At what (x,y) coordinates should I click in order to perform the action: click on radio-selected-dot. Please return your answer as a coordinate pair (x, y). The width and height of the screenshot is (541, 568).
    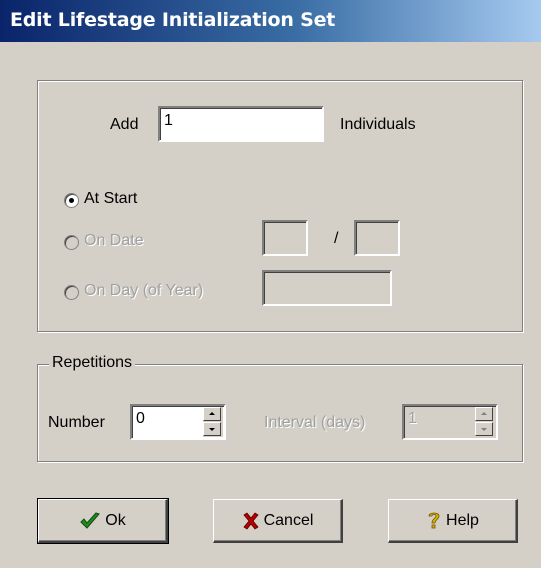
    Looking at the image, I should click on (71, 200).